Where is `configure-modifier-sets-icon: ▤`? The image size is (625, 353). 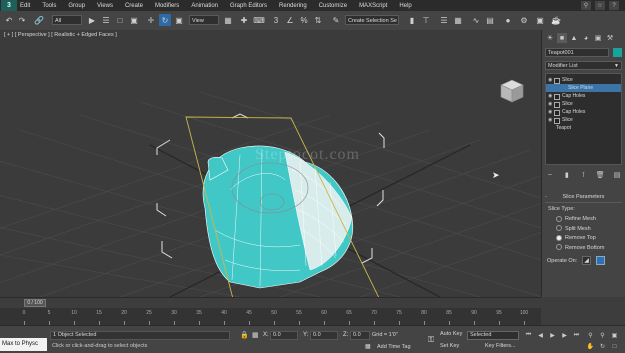
configure-modifier-sets-icon: ▤ is located at coordinates (617, 175).